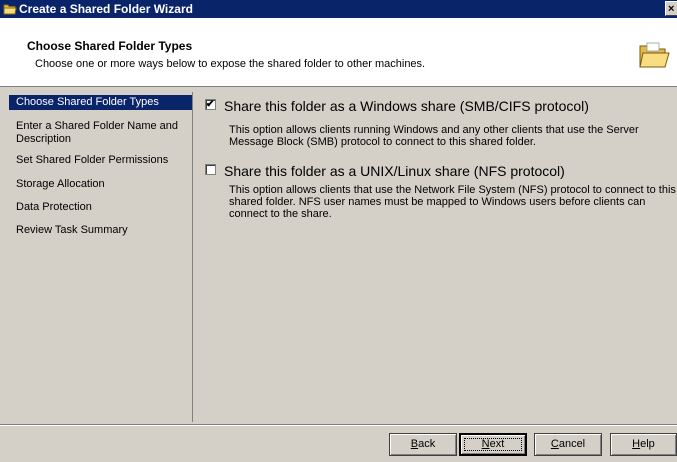 The width and height of the screenshot is (677, 462). Describe the element at coordinates (643, 444) in the screenshot. I see `help-button: Help` at that location.